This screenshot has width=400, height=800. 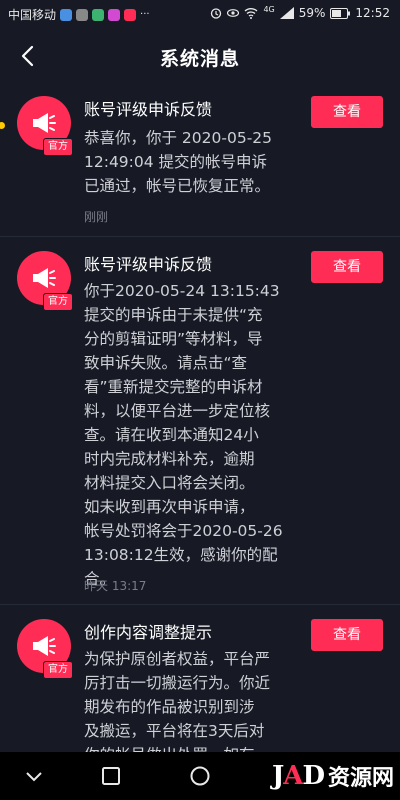 What do you see at coordinates (32, 15) in the screenshot?
I see `carrier-label: 中国移动` at bounding box center [32, 15].